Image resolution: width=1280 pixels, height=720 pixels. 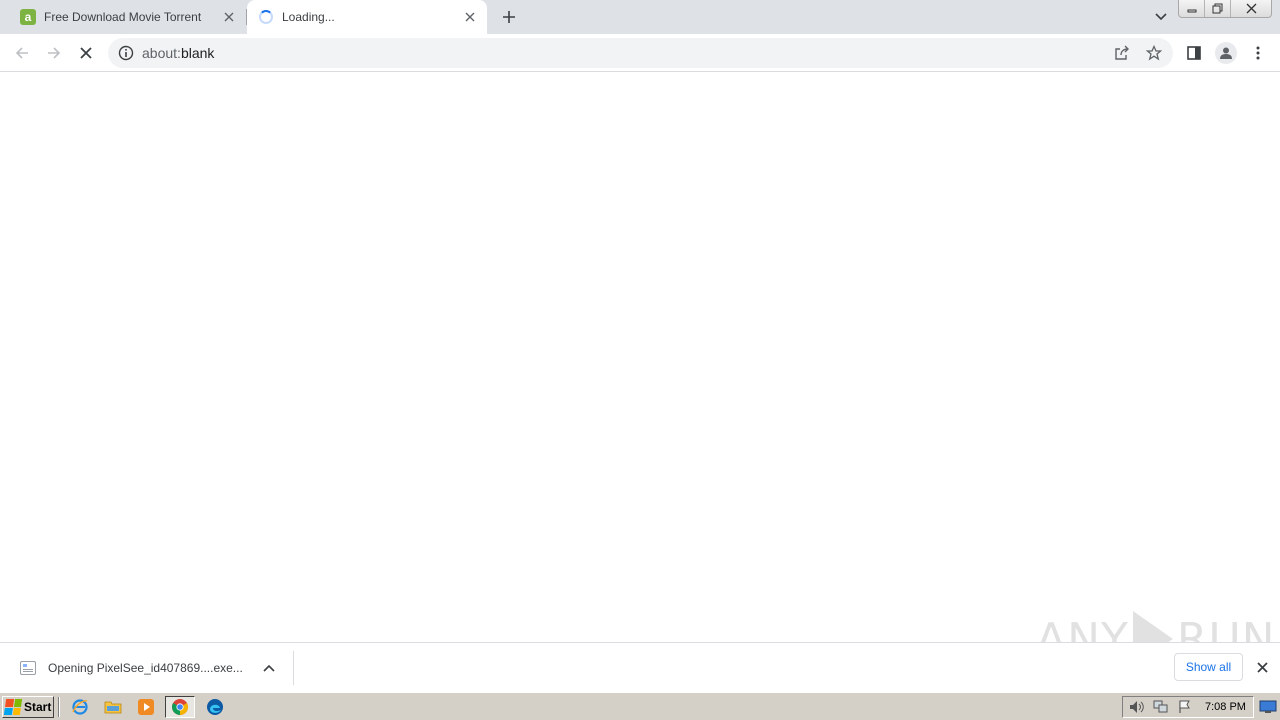 I want to click on tab-free-download-movie-torrent: a Free Download Movie Torrent, so click(x=127, y=17).